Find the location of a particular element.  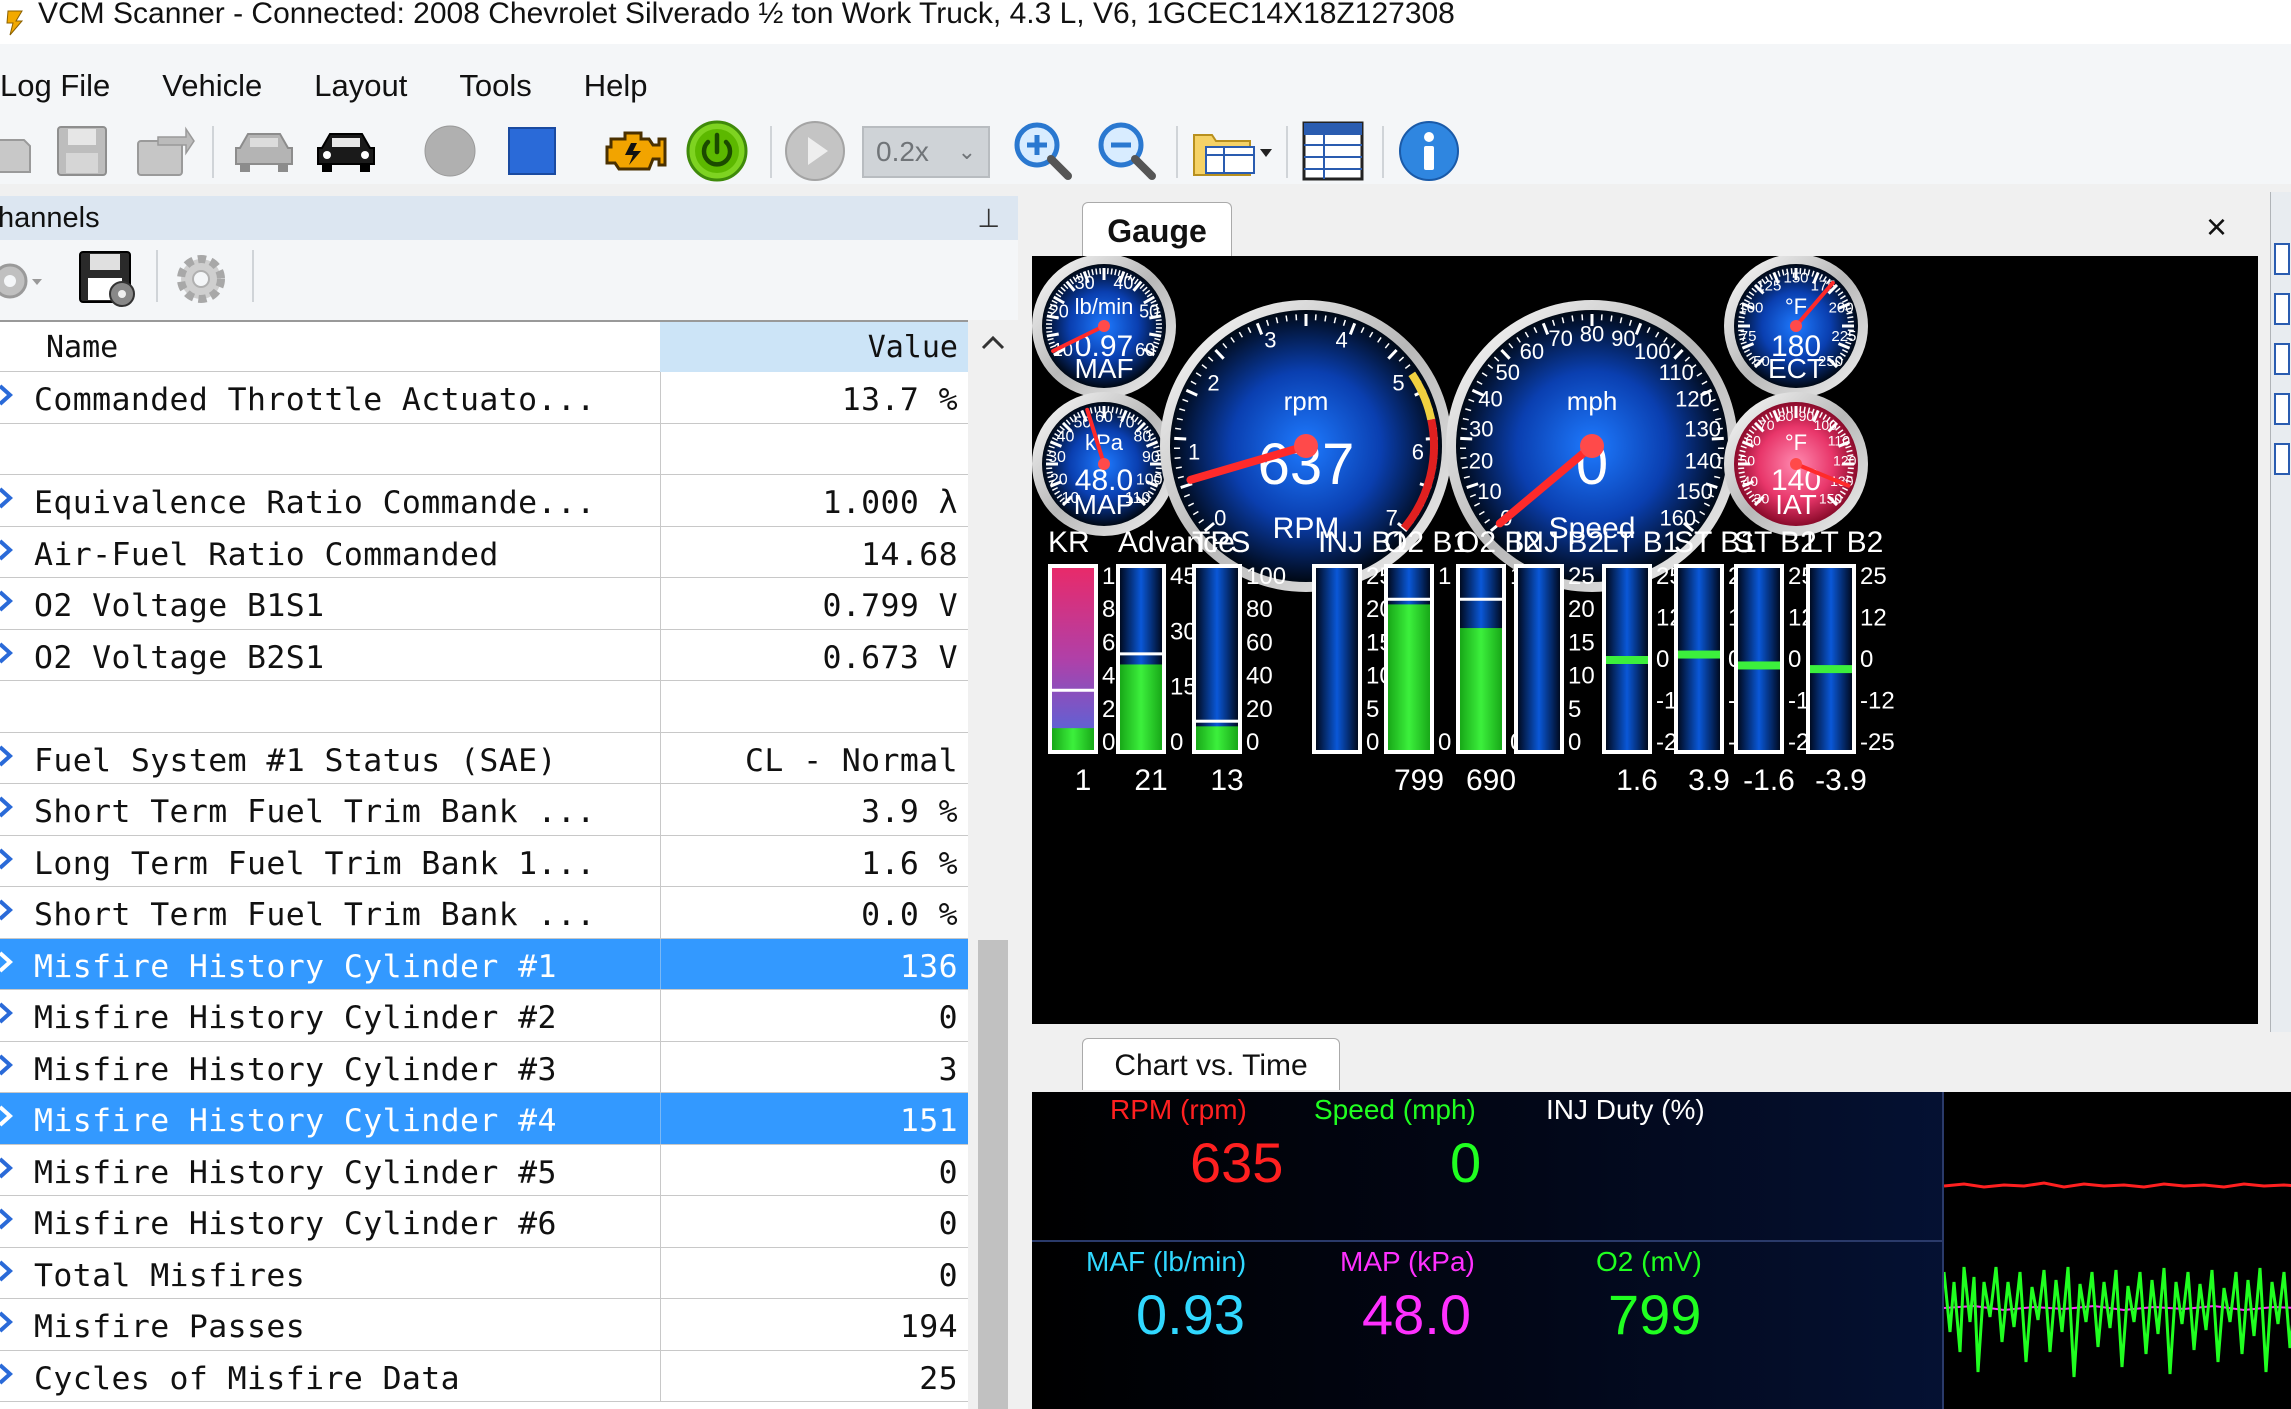

channel-row: Misfire History Cylinder #5 0 is located at coordinates (484, 1170).